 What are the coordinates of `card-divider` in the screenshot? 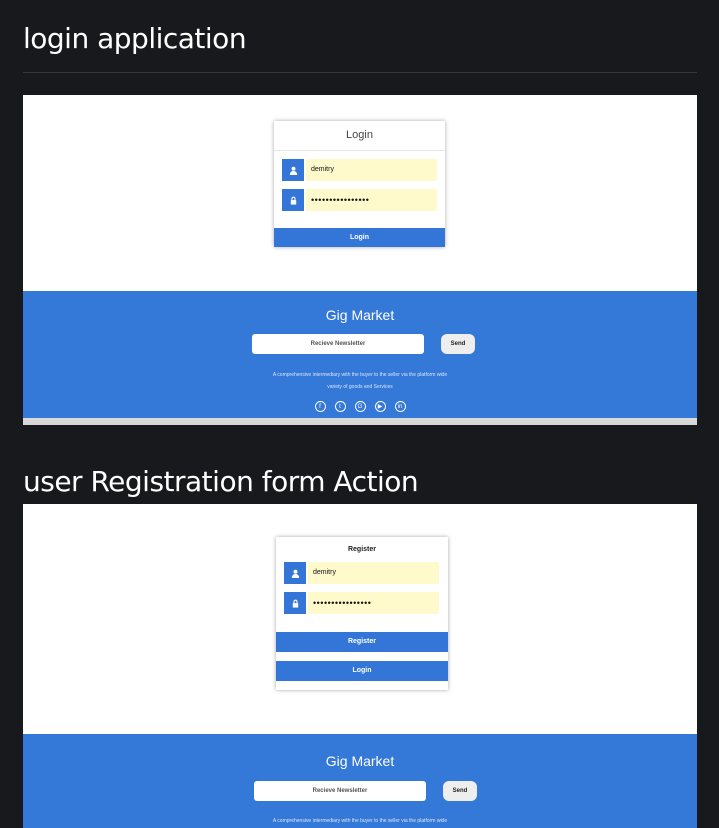 It's located at (359, 150).